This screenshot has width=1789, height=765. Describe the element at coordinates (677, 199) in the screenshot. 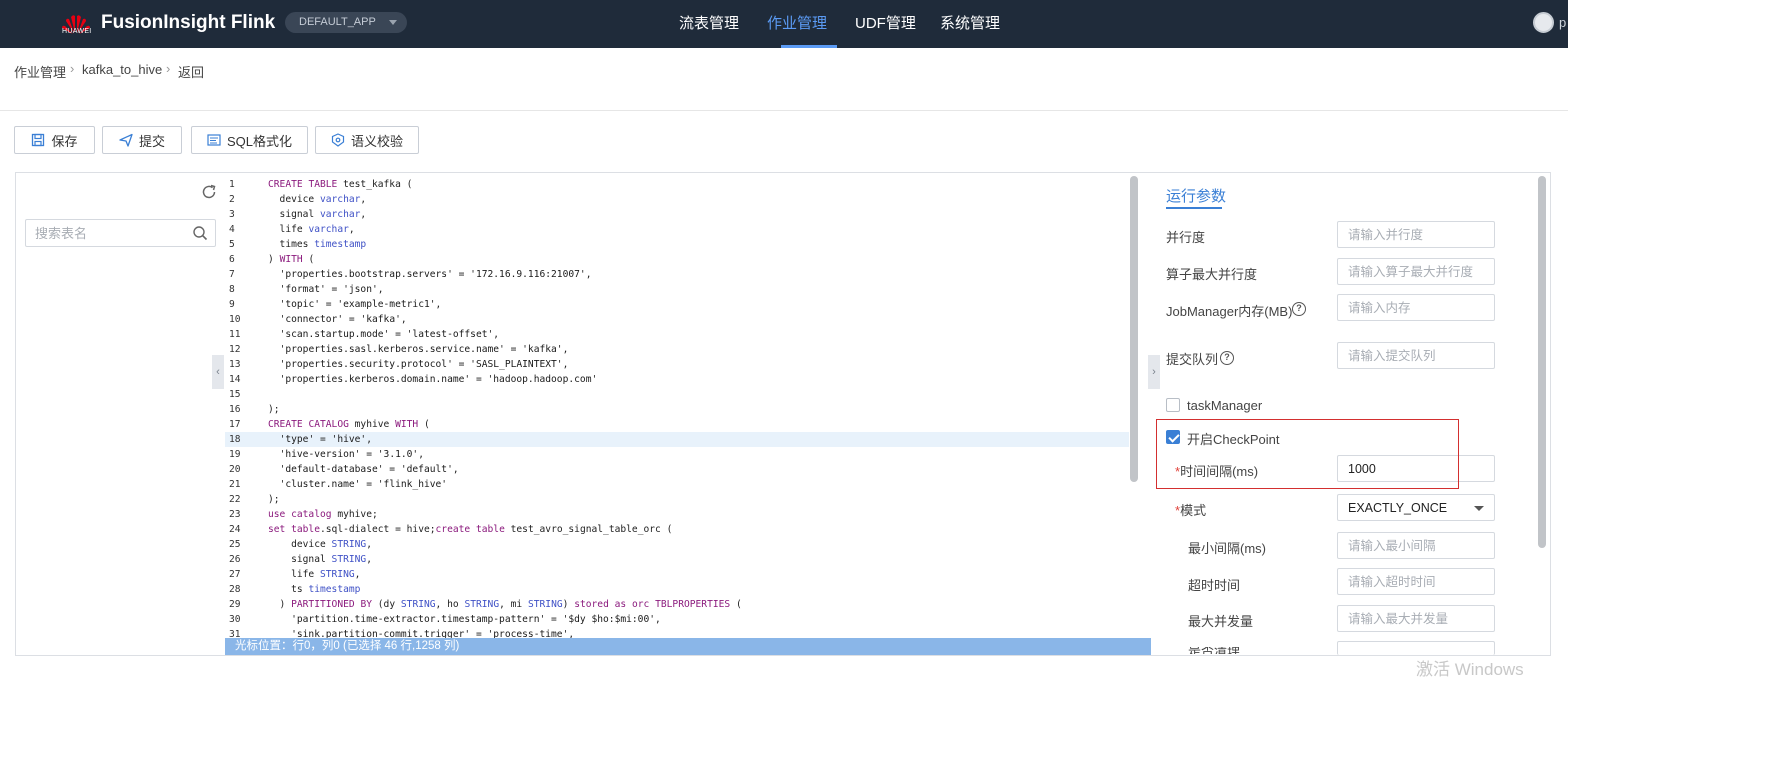

I see `code-line: 2 device varchar,` at that location.